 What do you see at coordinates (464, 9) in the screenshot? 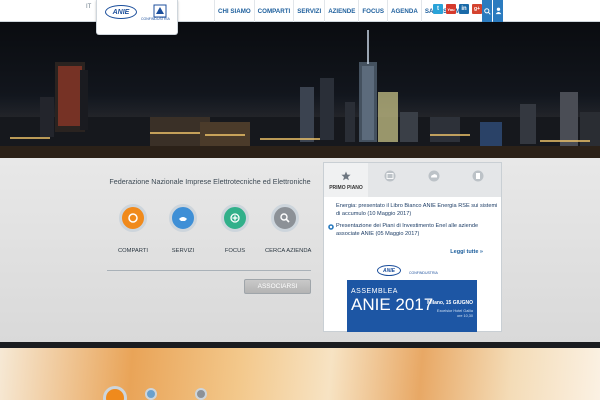
I see `linkedin-icon: in` at bounding box center [464, 9].